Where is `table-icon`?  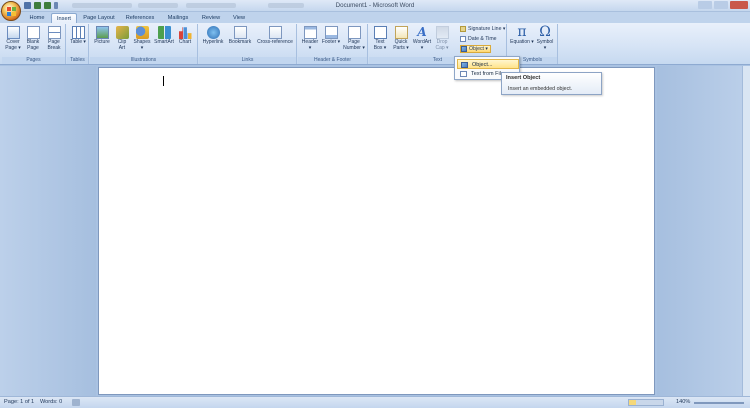 table-icon is located at coordinates (78, 32).